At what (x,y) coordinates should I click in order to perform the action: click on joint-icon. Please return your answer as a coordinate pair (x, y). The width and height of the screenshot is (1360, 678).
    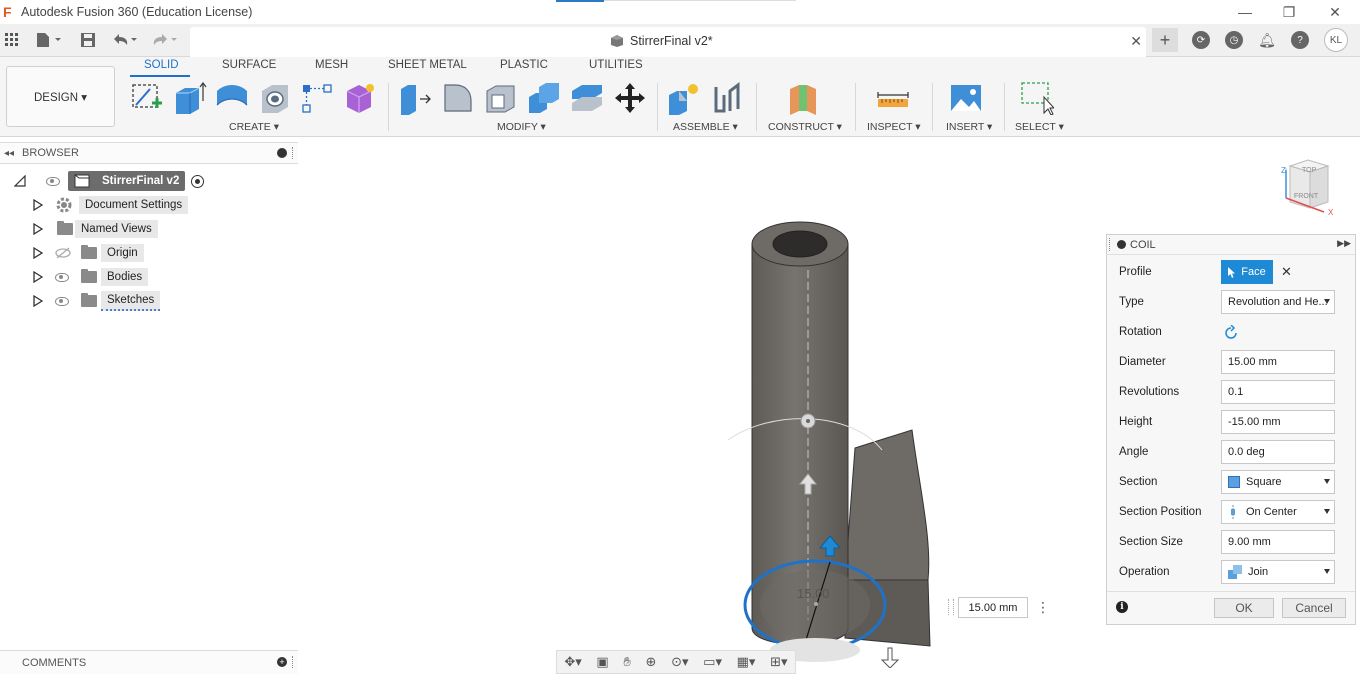
    Looking at the image, I should click on (727, 98).